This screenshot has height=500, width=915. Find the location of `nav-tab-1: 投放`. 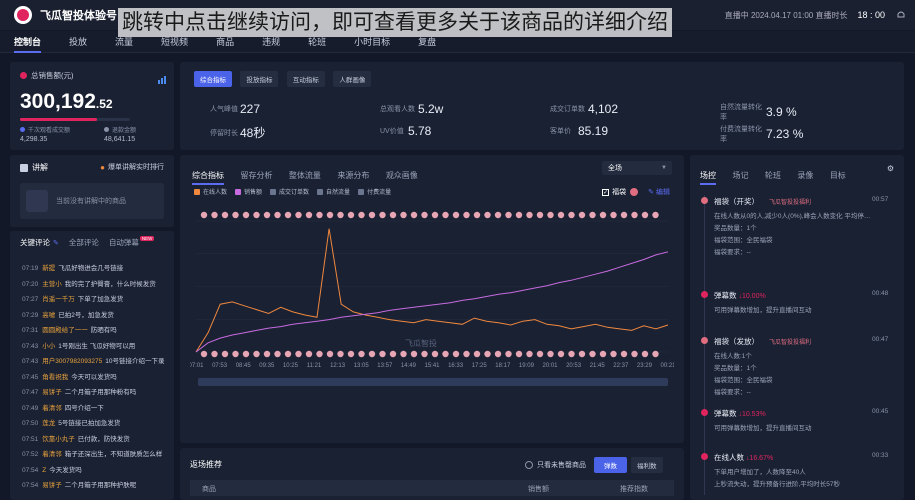

nav-tab-1: 投放 is located at coordinates (78, 42).